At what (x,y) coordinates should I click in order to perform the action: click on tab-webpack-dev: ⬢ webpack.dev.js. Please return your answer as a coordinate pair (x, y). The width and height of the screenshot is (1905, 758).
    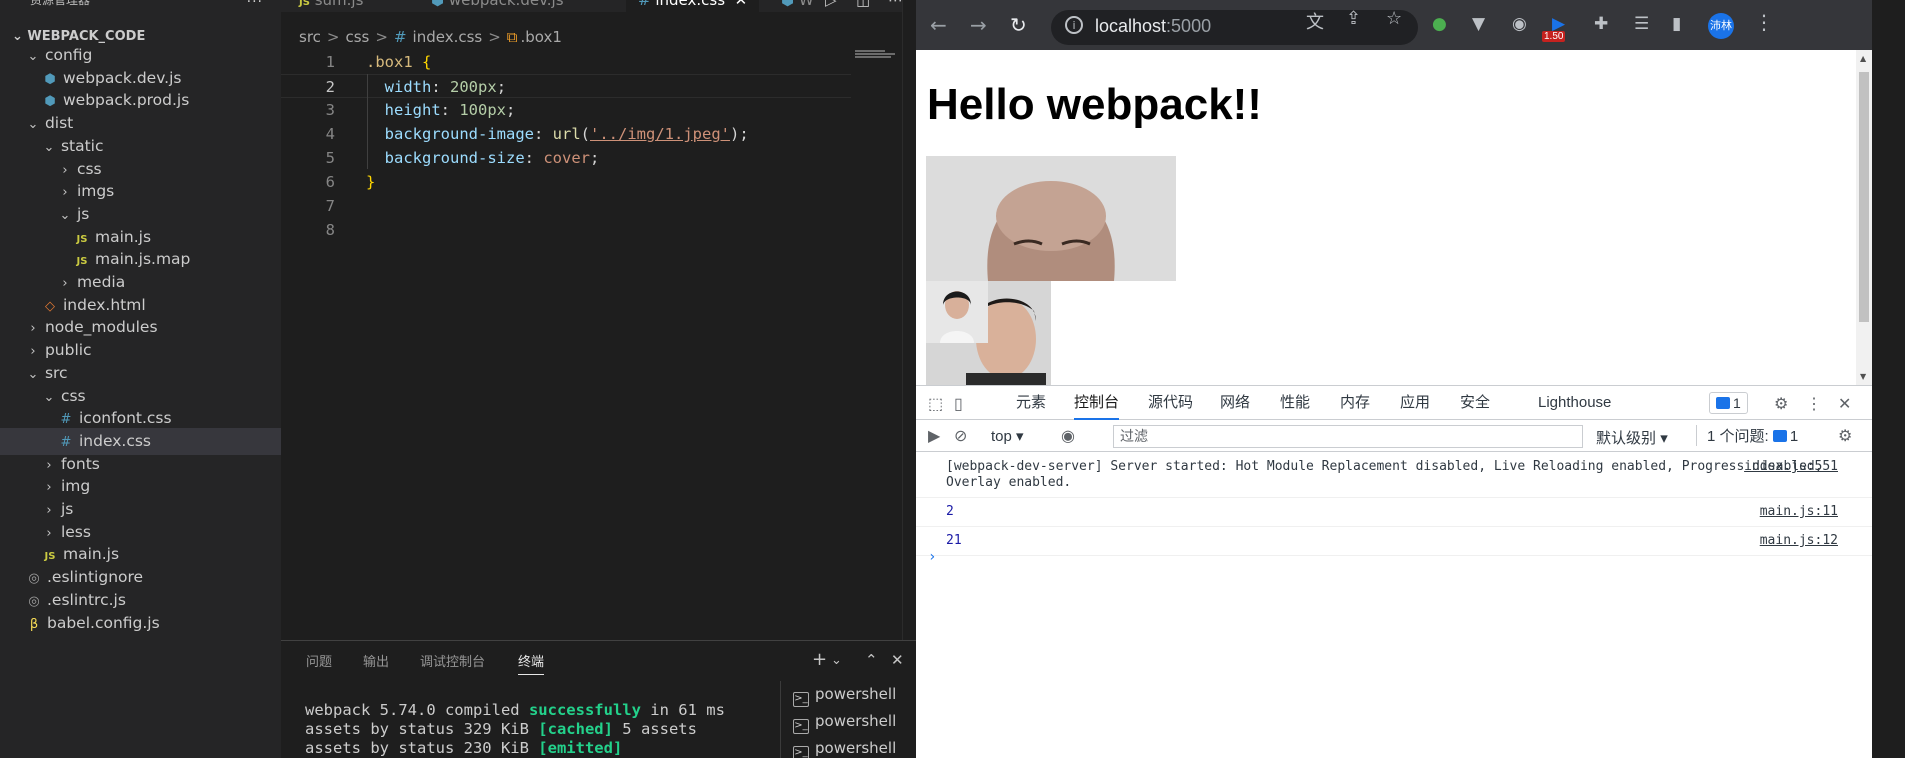
    Looking at the image, I should click on (497, 6).